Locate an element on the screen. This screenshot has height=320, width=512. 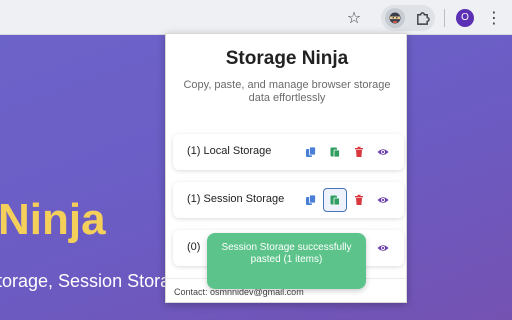
extensions-puzzle-icon is located at coordinates (422, 18).